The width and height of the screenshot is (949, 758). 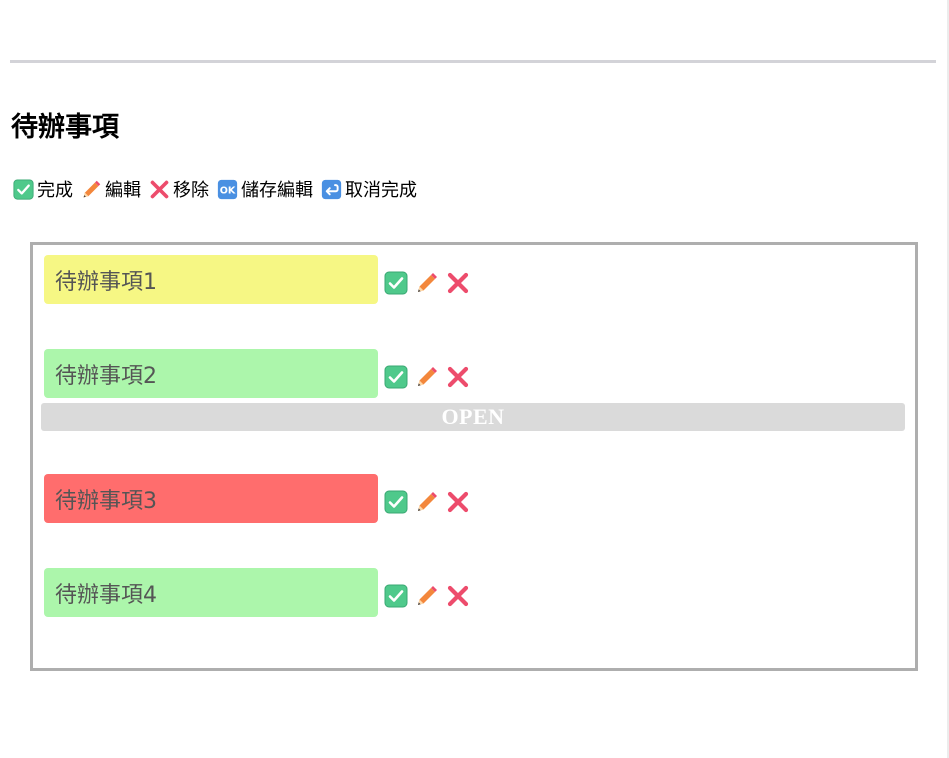 I want to click on svg-text: OK, so click(x=228, y=190).